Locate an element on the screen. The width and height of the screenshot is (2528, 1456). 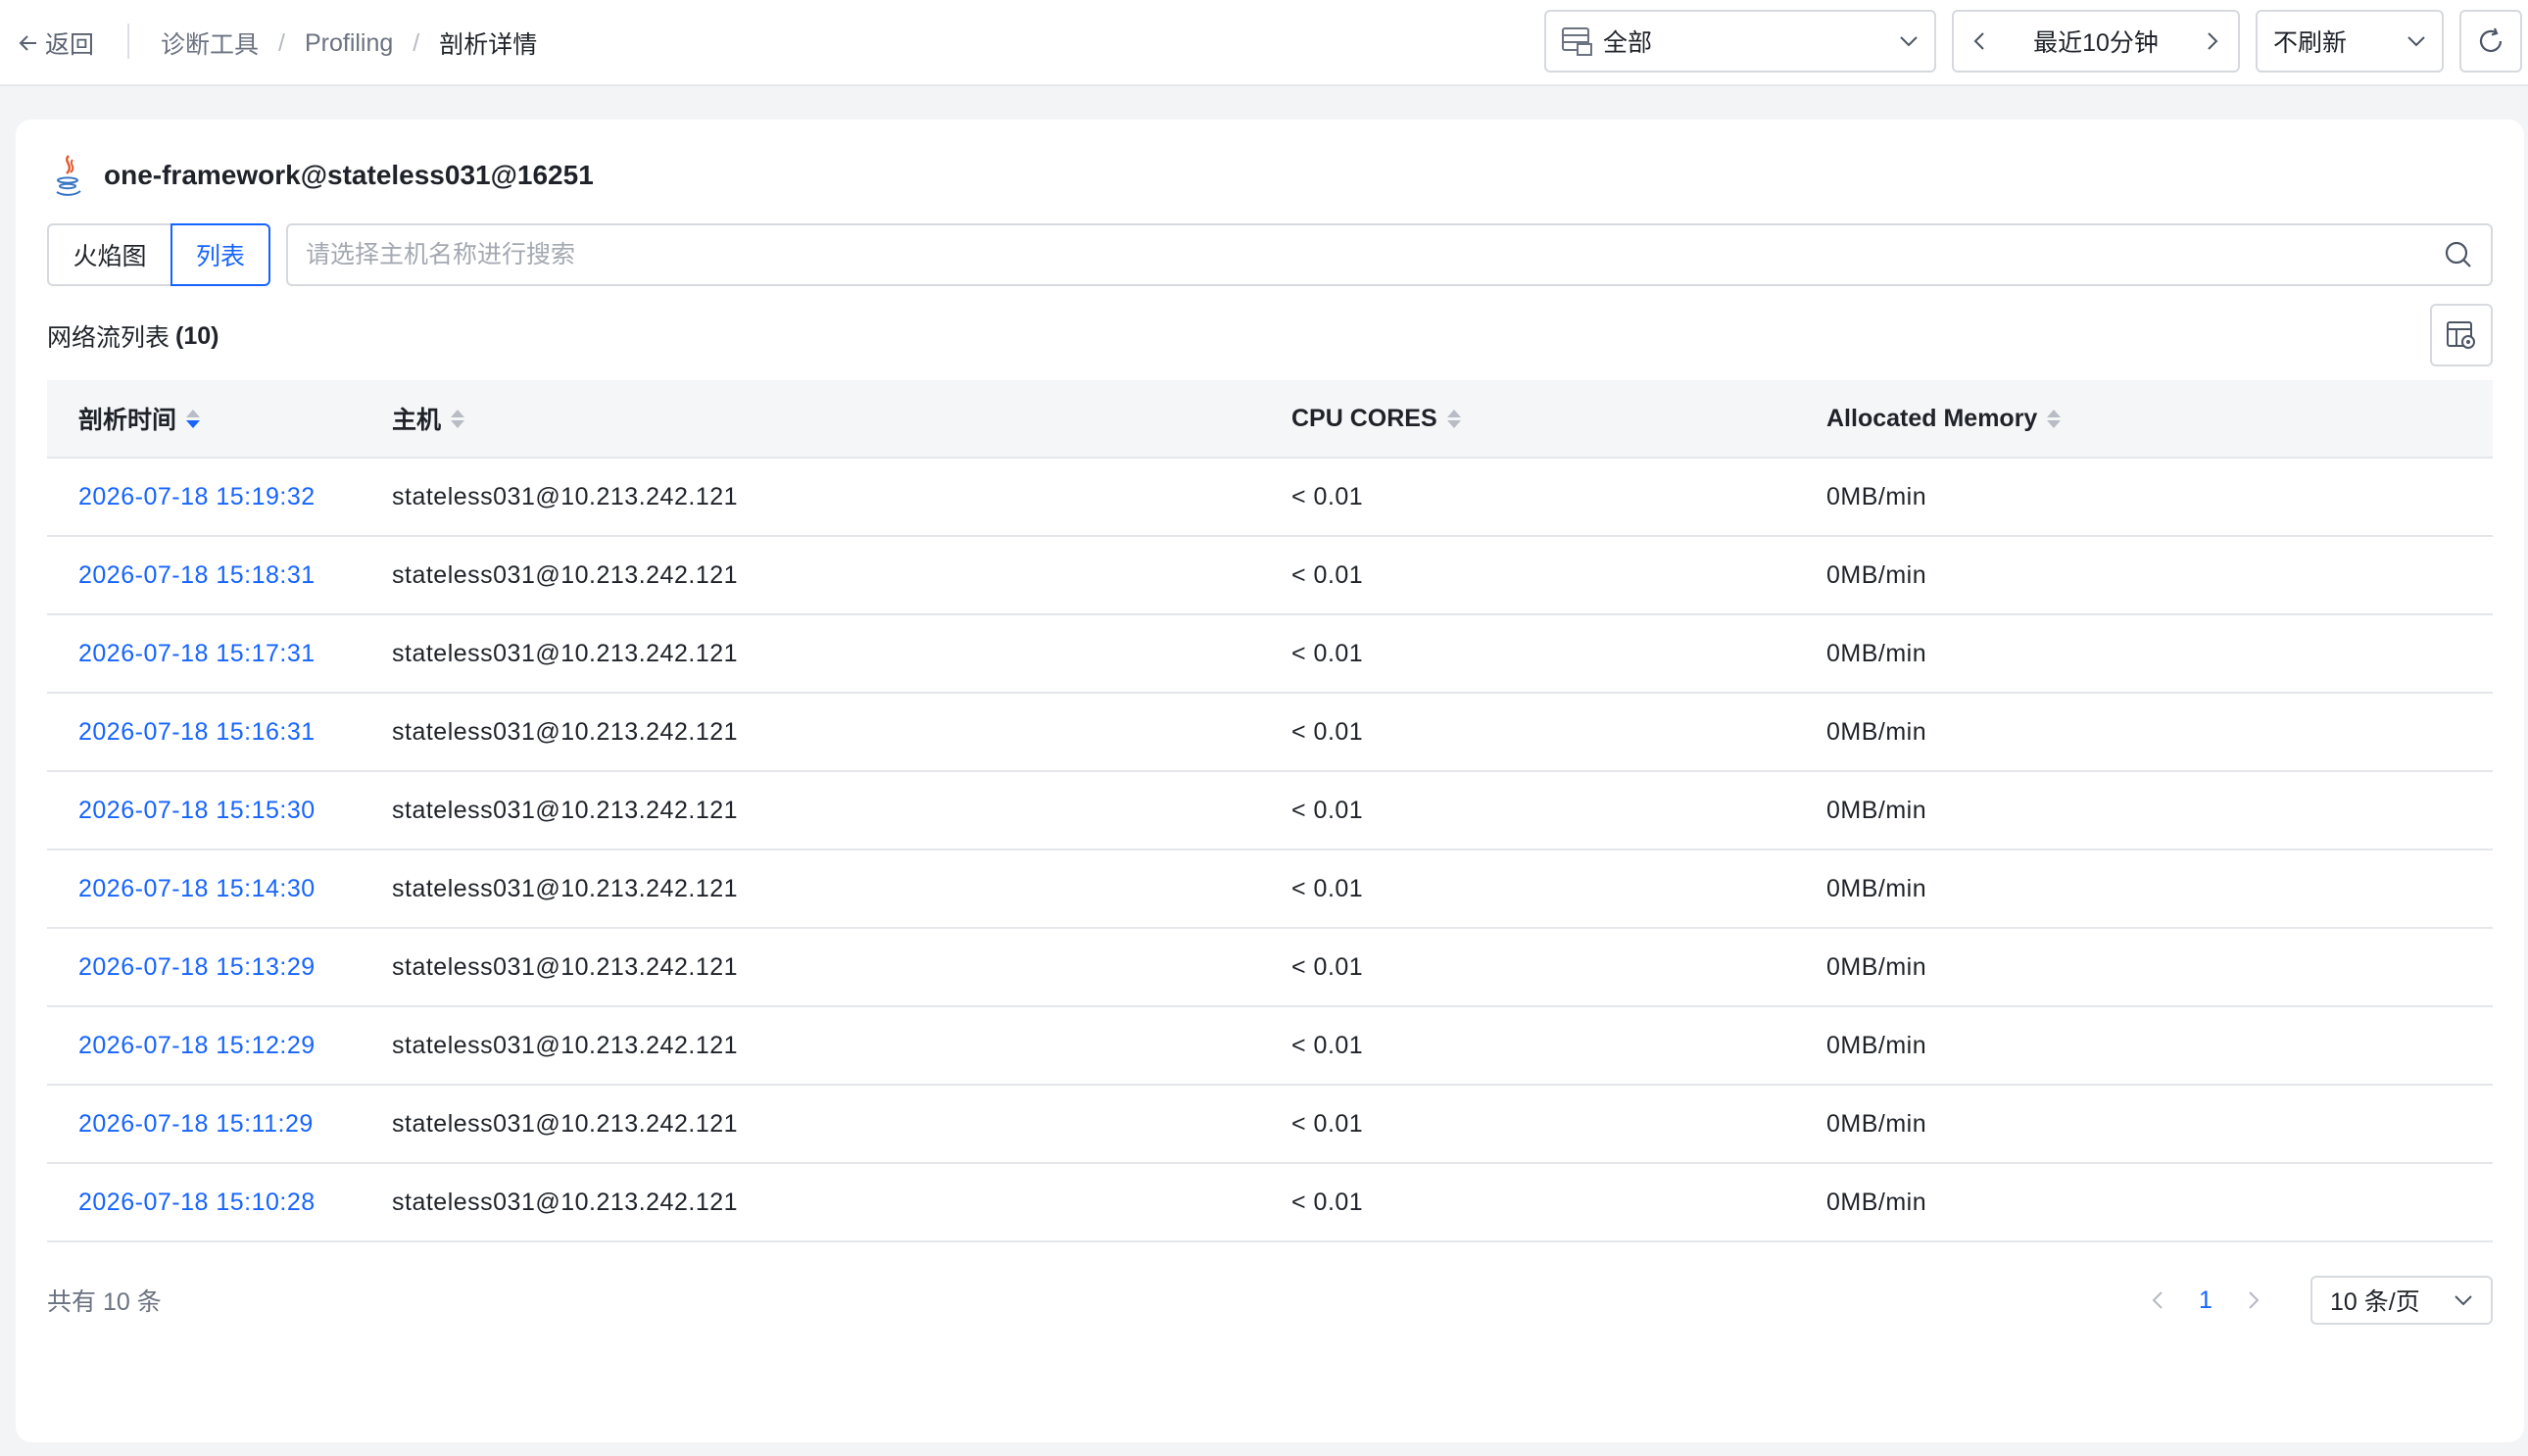
breadcrumb: 诊断工具 / Profiling / 剖析详情 is located at coordinates (349, 43).